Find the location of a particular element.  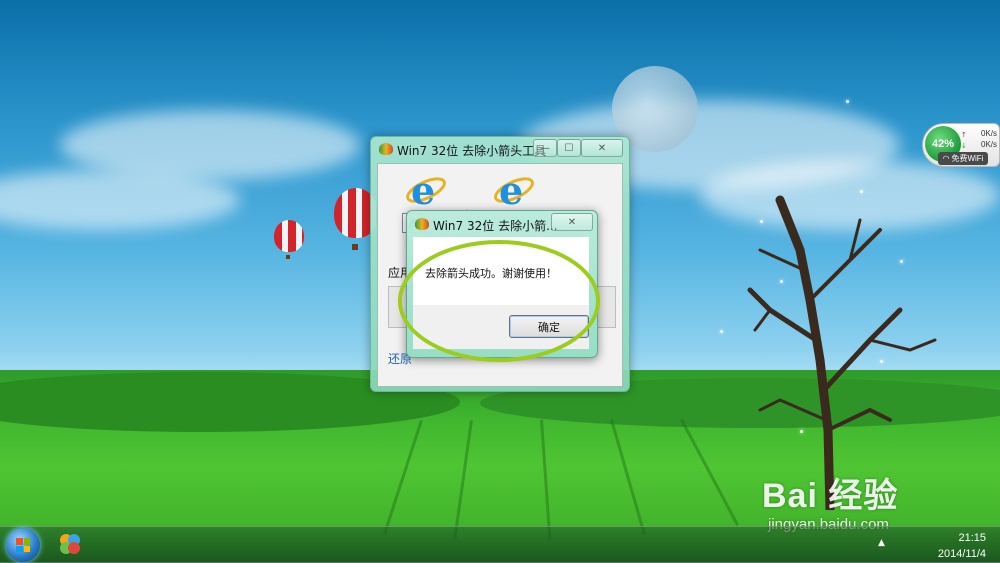

taskbar-app-icon is located at coordinates (70, 544).